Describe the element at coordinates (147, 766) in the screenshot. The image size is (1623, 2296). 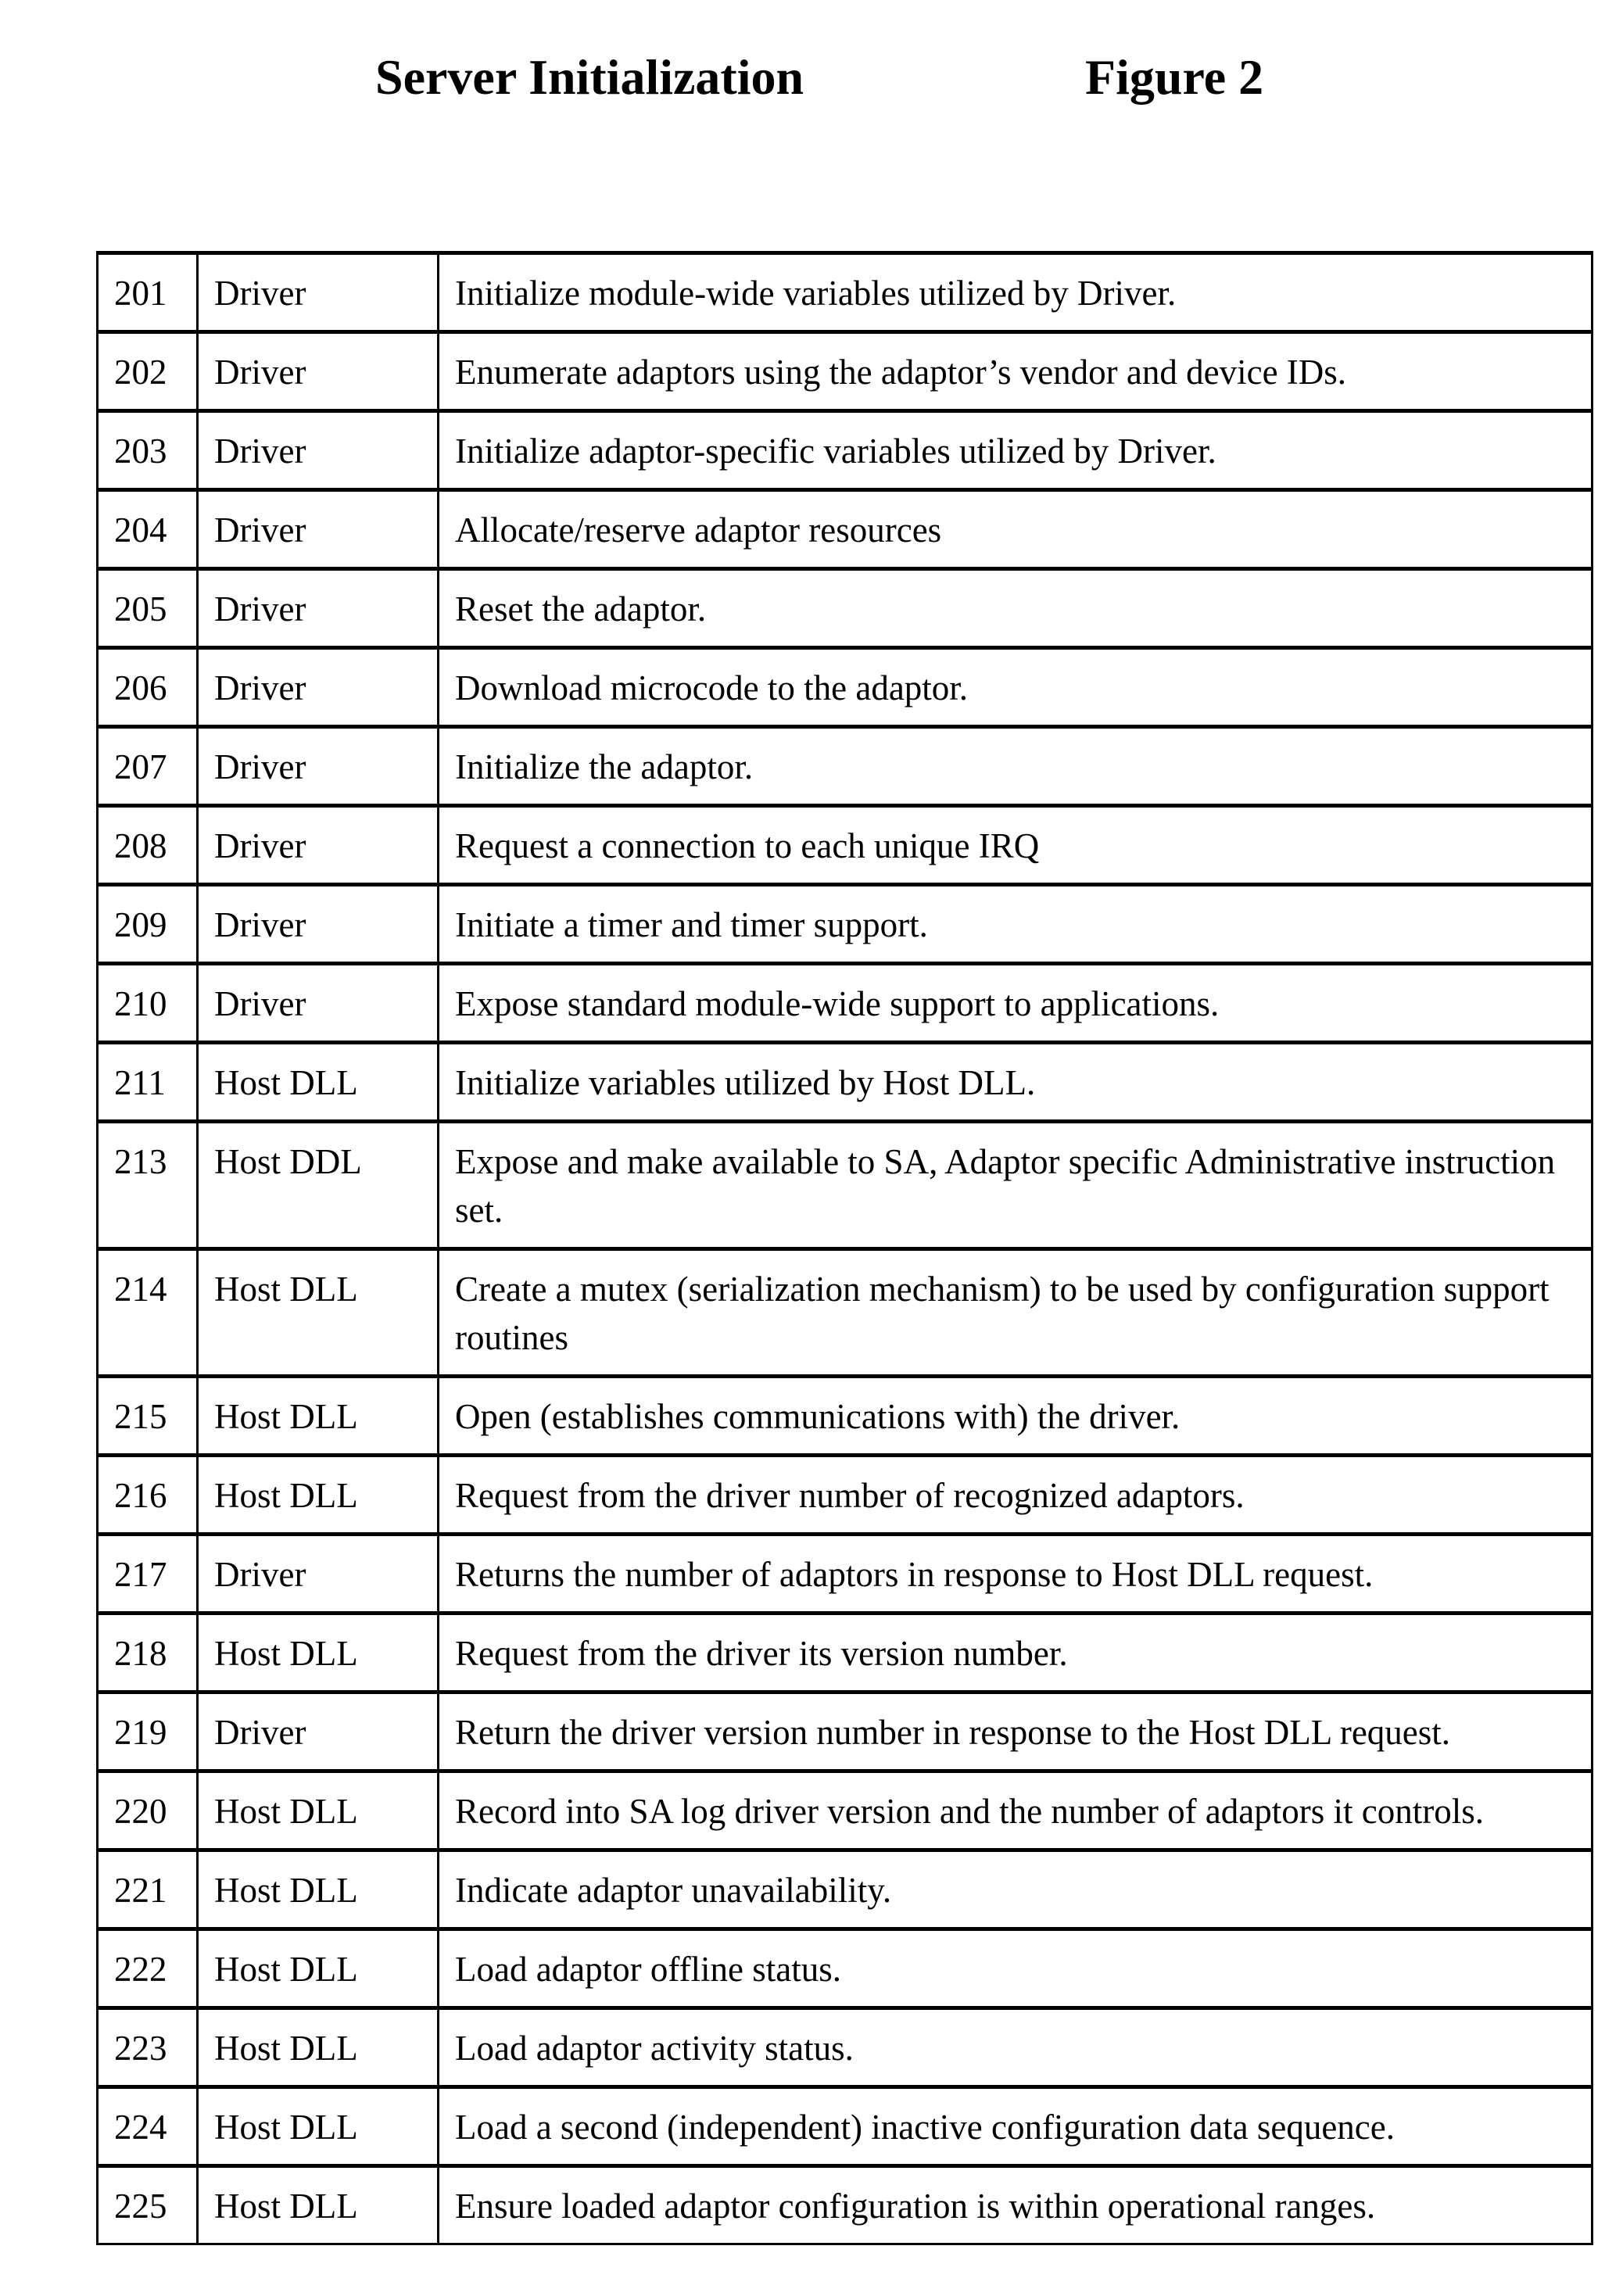
I see `step-number-cell: 207` at that location.